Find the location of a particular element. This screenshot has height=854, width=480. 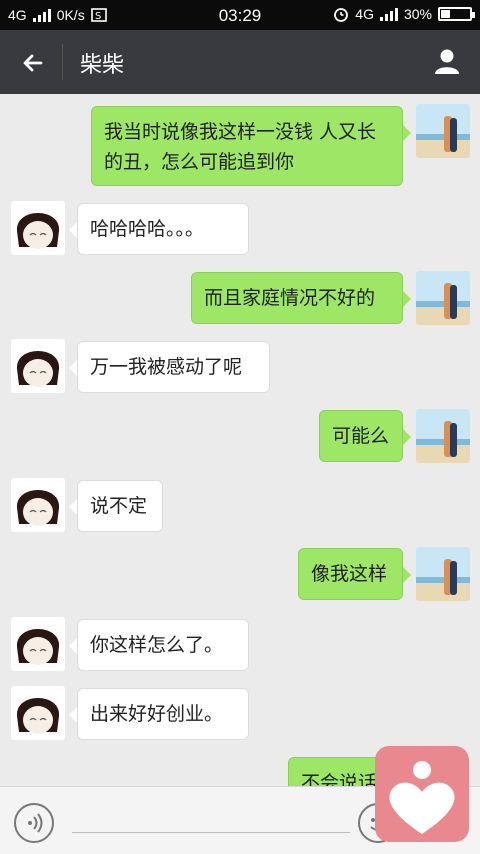

heart-logo is located at coordinates (422, 794).